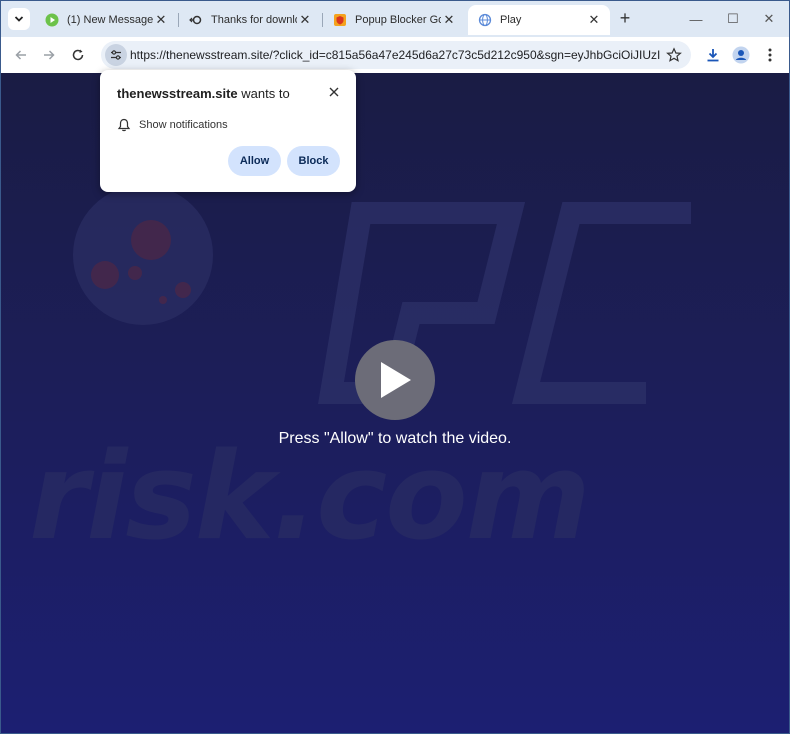  I want to click on prompt-close-button, so click(334, 92).